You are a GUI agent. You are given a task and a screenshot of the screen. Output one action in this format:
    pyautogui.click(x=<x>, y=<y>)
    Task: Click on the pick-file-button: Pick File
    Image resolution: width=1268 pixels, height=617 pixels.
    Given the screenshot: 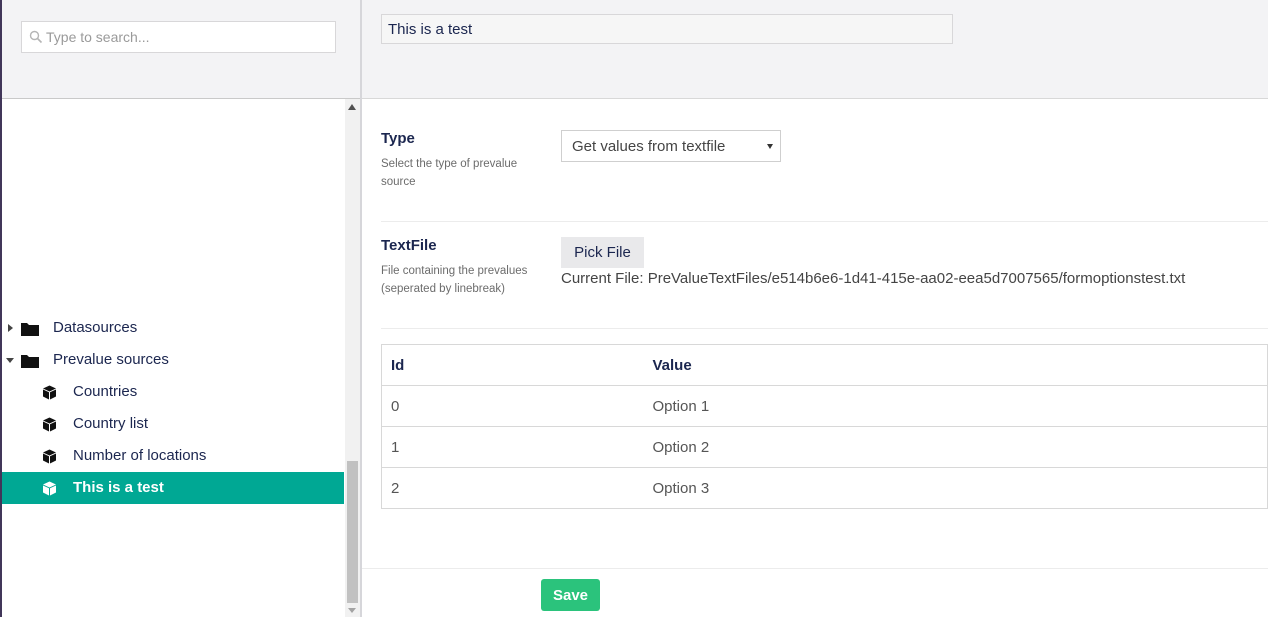 What is the action you would take?
    pyautogui.click(x=602, y=252)
    